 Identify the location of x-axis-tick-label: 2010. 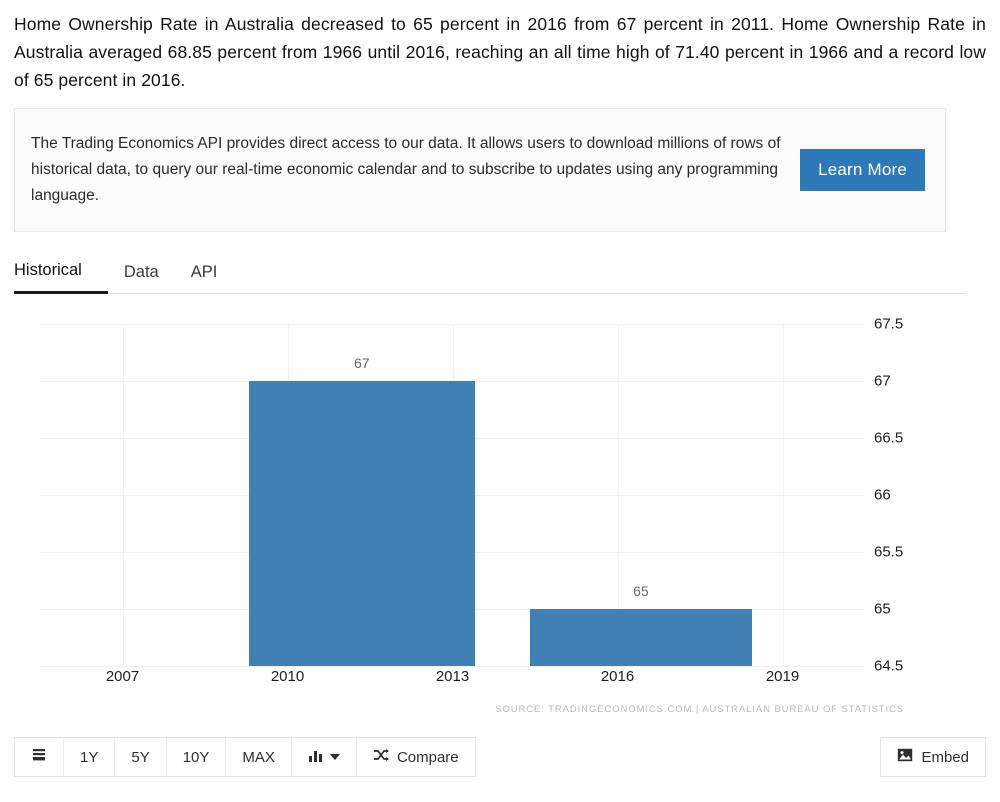
(287, 676).